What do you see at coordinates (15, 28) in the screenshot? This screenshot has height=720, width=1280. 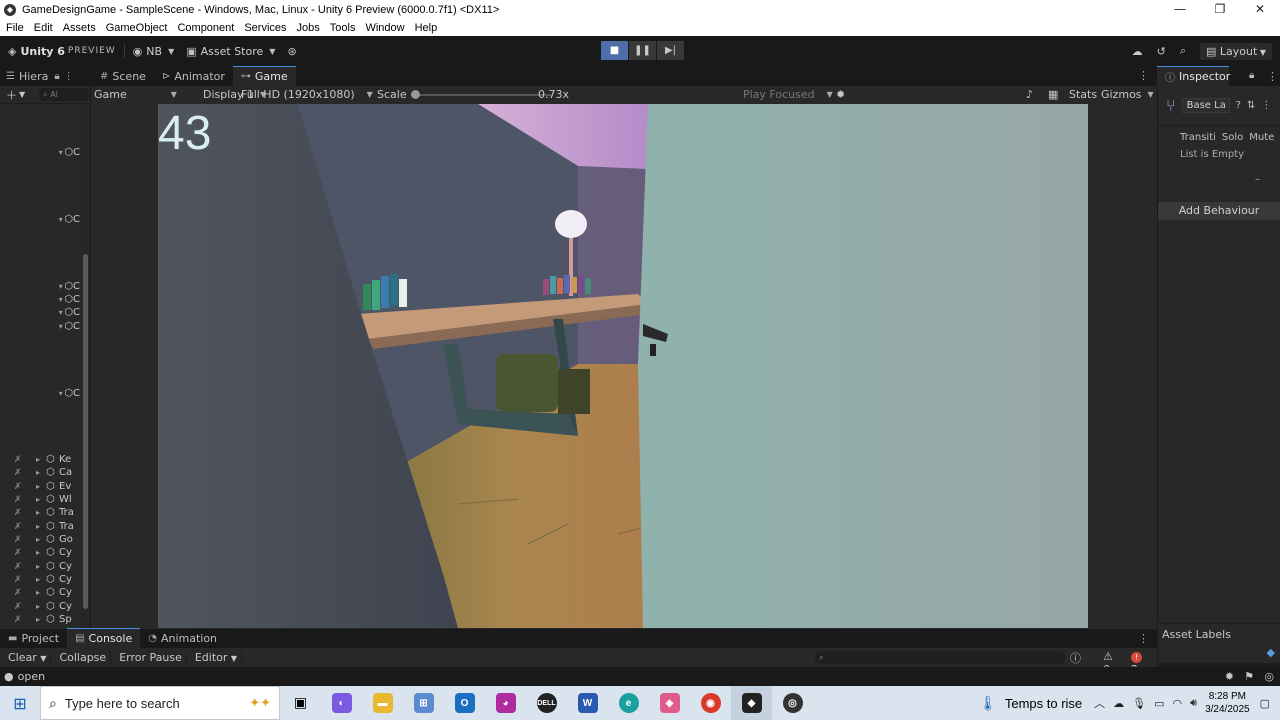 I see `menu-file: File` at bounding box center [15, 28].